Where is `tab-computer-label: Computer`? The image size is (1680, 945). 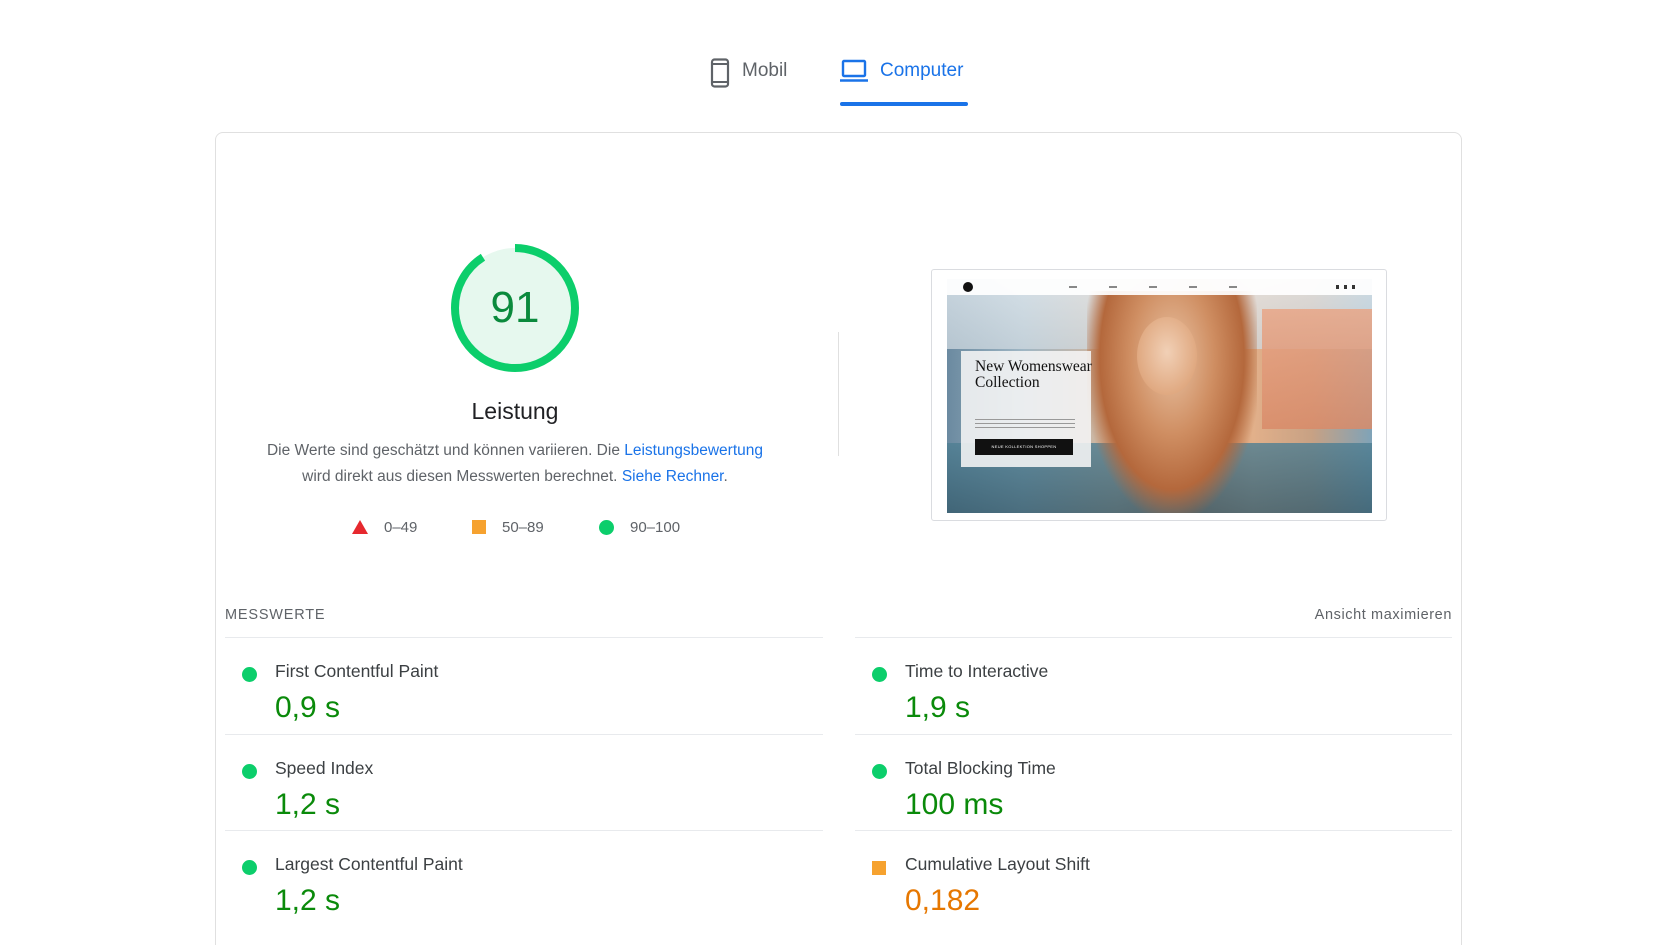
tab-computer-label: Computer is located at coordinates (922, 70).